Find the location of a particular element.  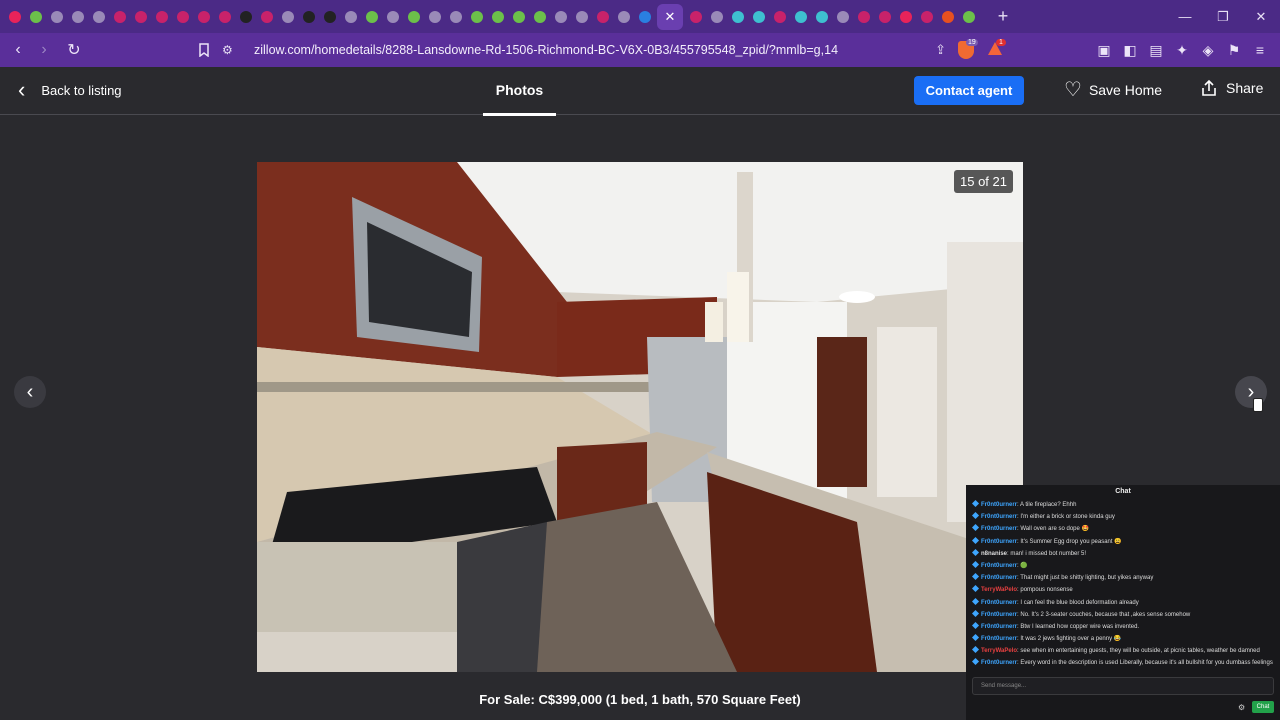

bookmark-icon is located at coordinates (204, 50).